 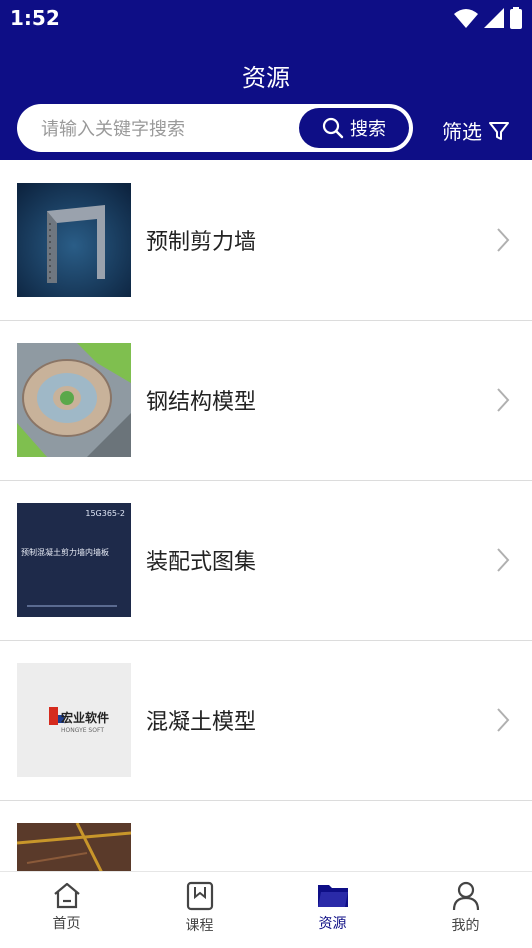 I want to click on filter-icon, so click(x=499, y=130).